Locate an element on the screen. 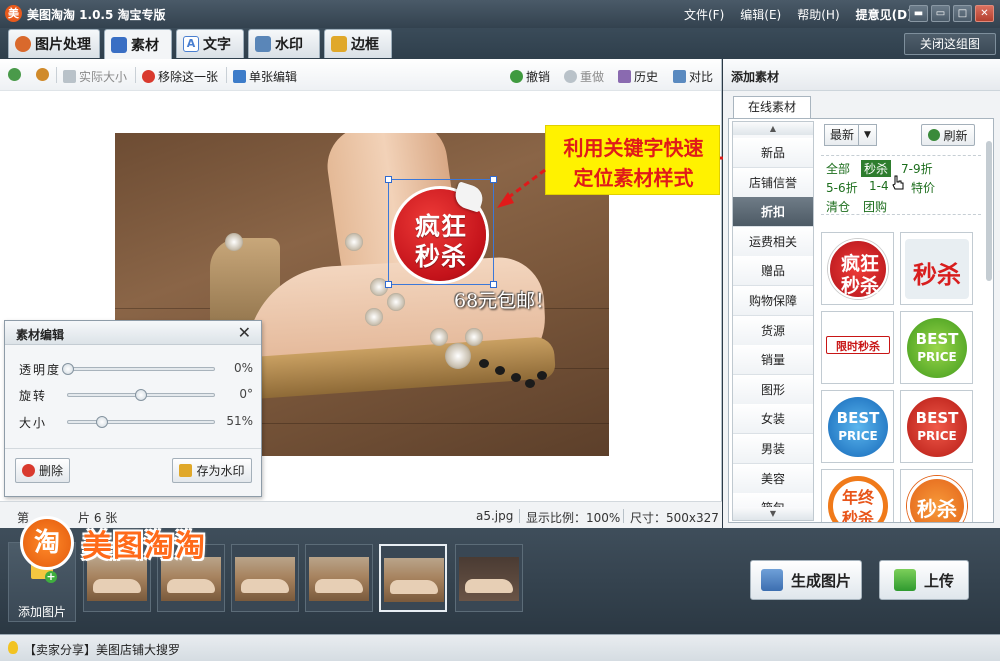 The height and width of the screenshot is (661, 1000). flash-sale-orange-sticker: 秒杀 is located at coordinates (936, 495).